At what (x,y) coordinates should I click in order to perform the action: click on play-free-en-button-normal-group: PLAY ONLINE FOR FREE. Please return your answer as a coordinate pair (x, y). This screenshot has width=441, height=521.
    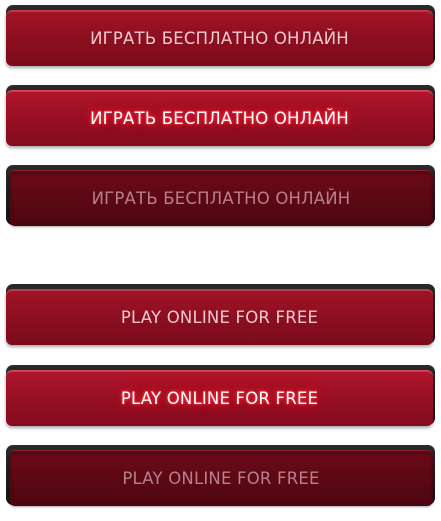
    Looking at the image, I should click on (220, 314).